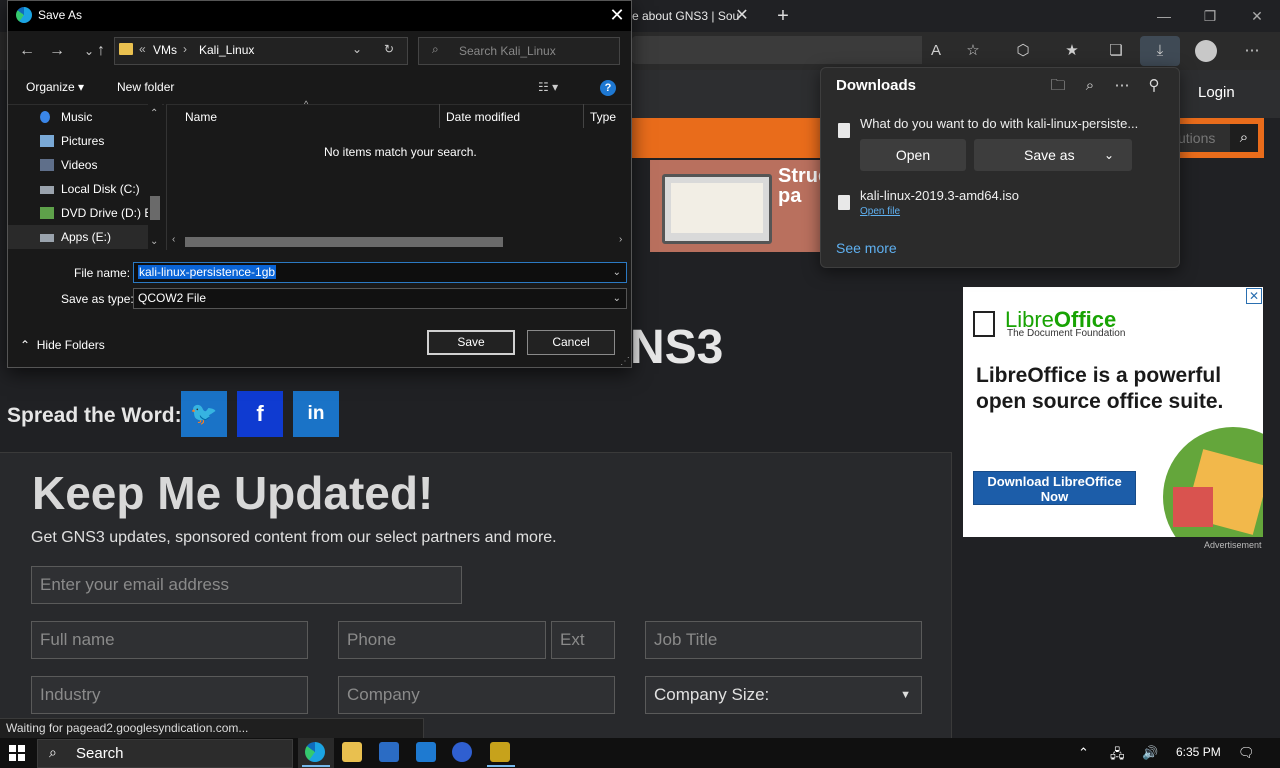 This screenshot has width=1280, height=768. I want to click on scroll-up-icon: ⌃, so click(154, 113).